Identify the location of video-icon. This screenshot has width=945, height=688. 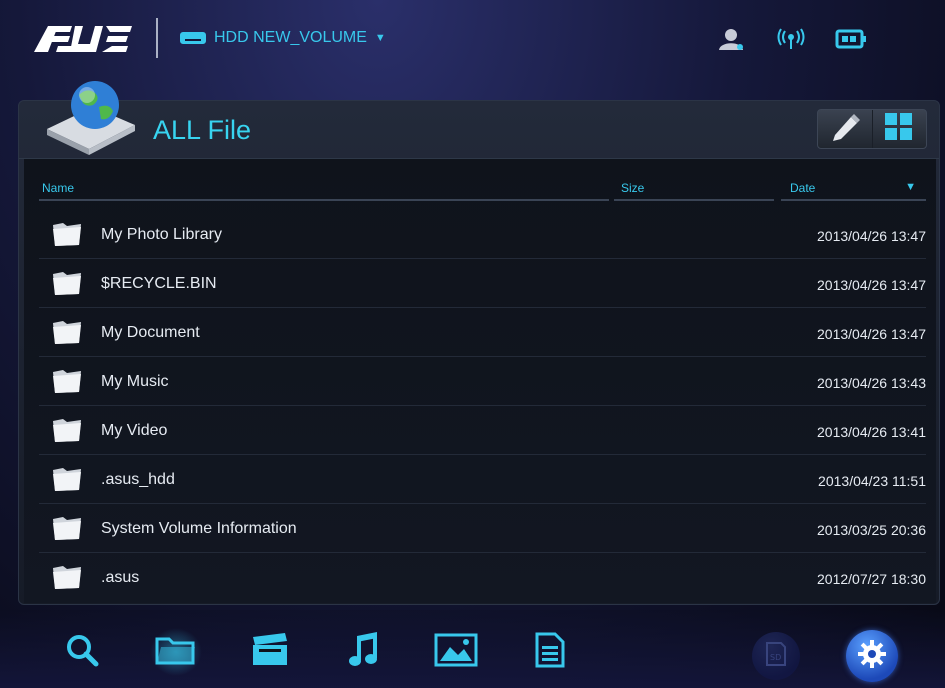
(270, 652).